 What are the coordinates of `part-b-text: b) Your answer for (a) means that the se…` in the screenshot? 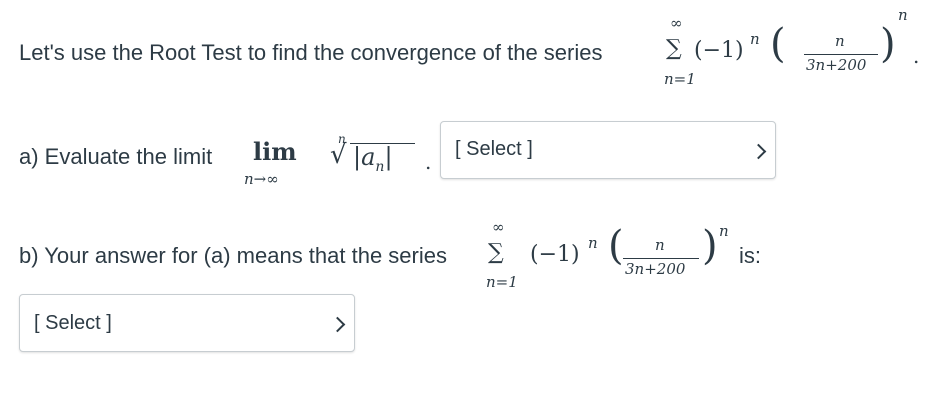 It's located at (233, 255).